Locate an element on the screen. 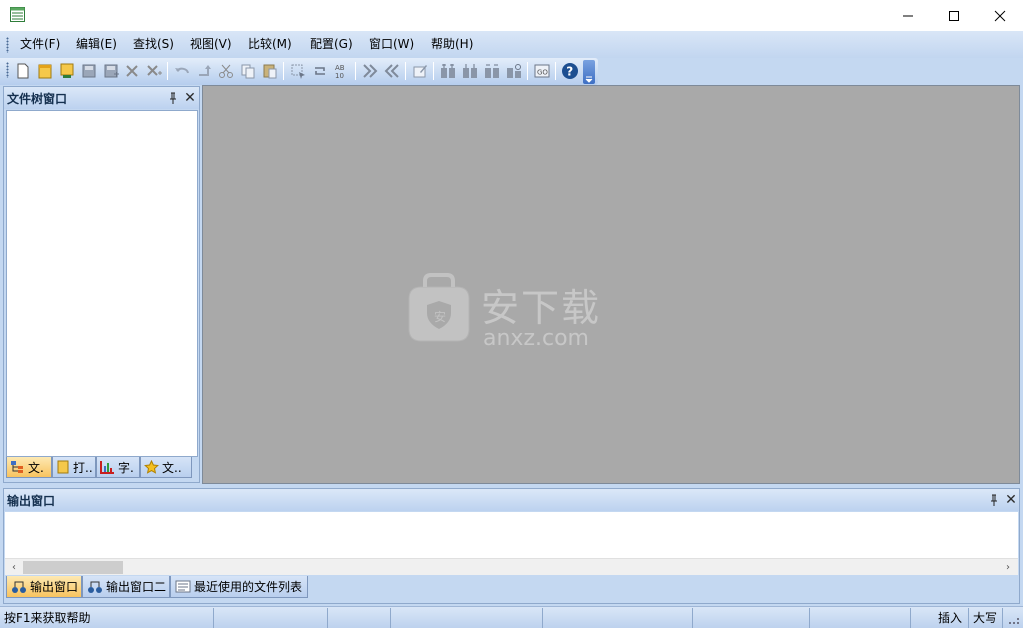 The image size is (1023, 628). compare-left-icon is located at coordinates (470, 71).